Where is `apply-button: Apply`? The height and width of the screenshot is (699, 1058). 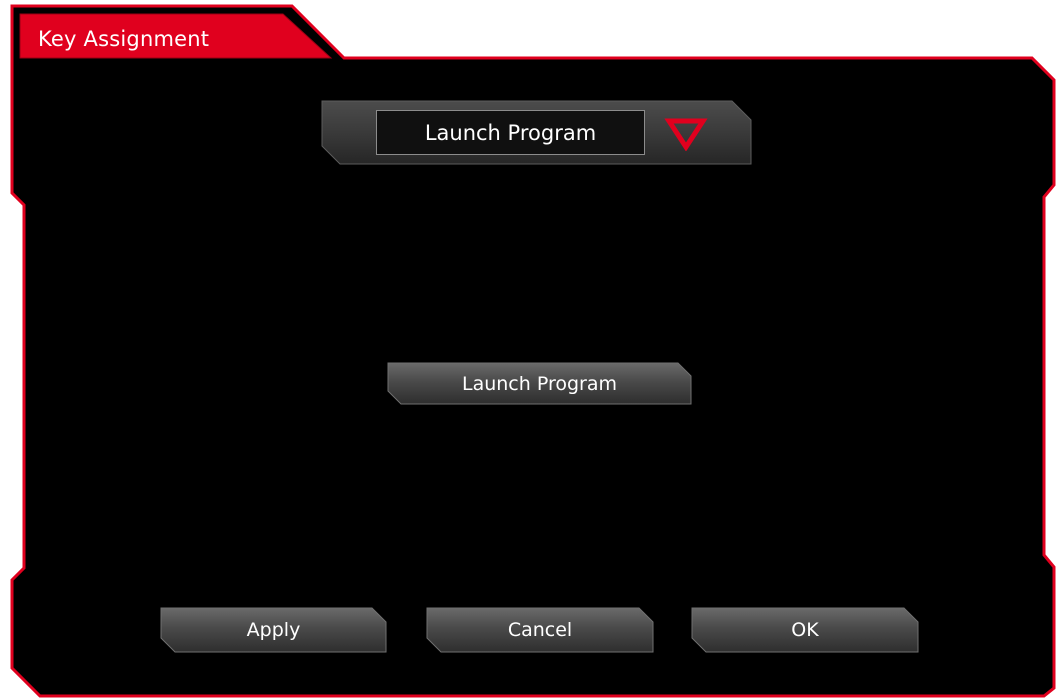 apply-button: Apply is located at coordinates (273, 630).